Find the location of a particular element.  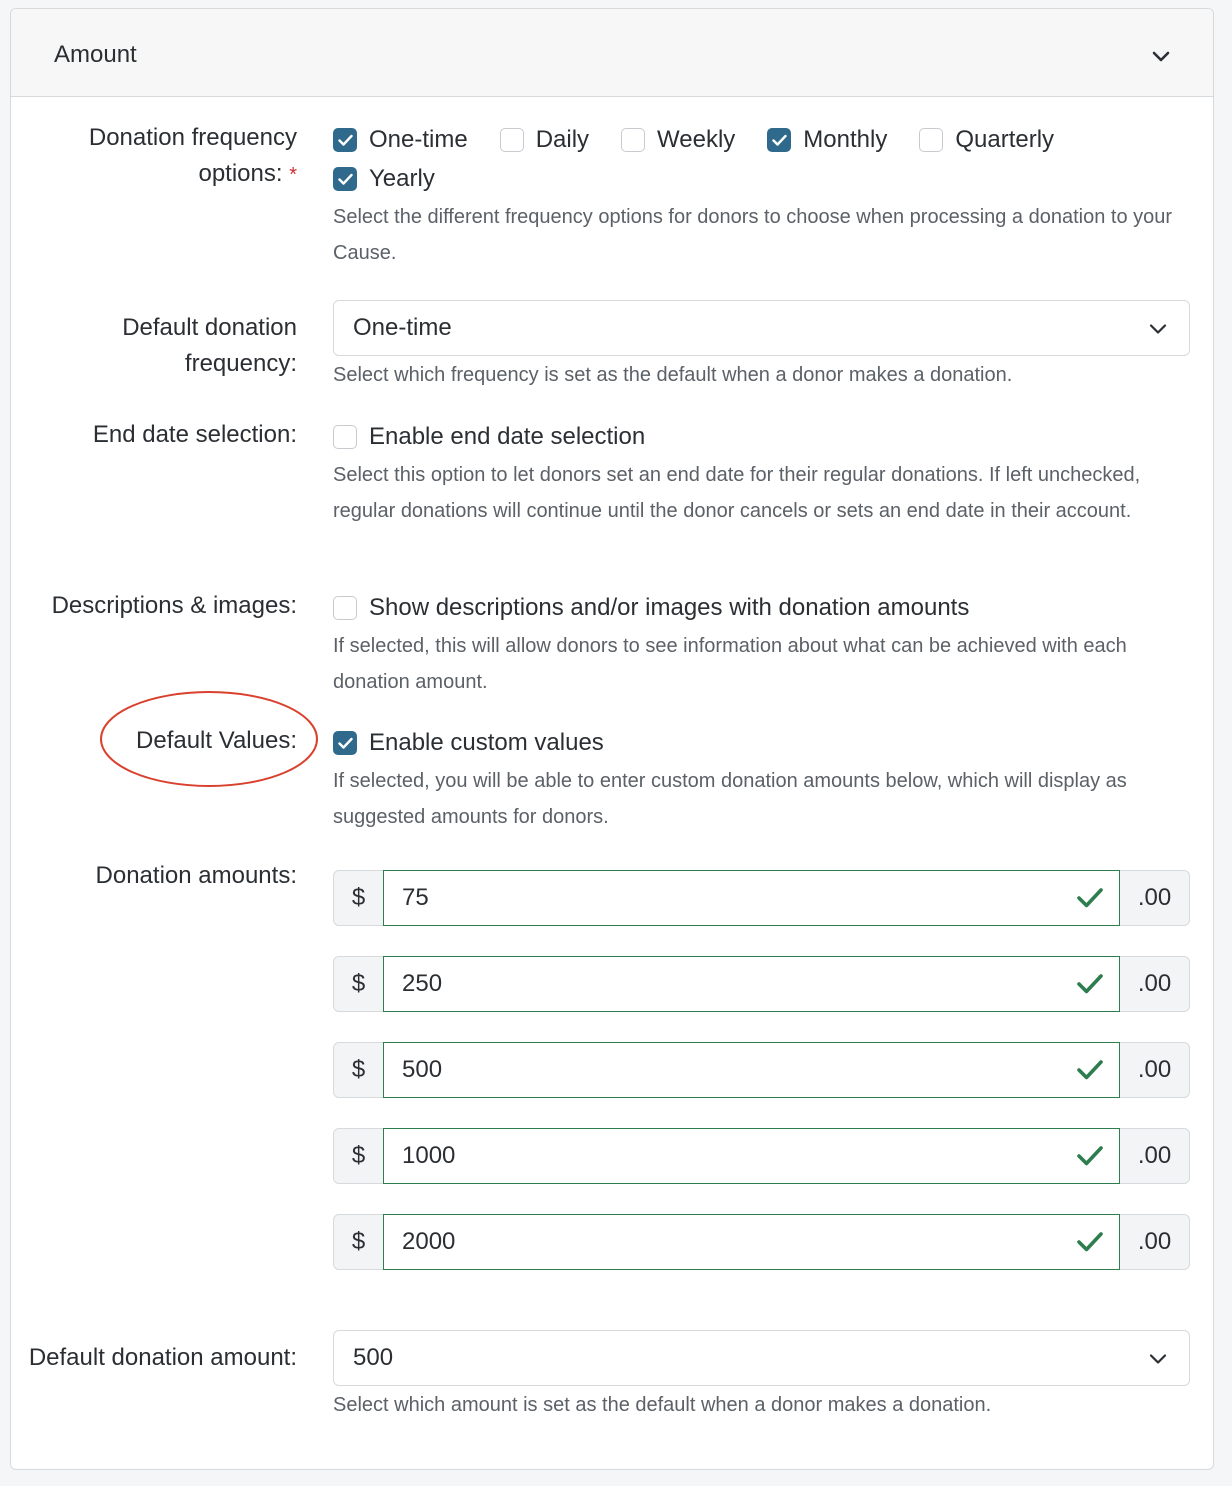

amount-value: 75 is located at coordinates (415, 897).